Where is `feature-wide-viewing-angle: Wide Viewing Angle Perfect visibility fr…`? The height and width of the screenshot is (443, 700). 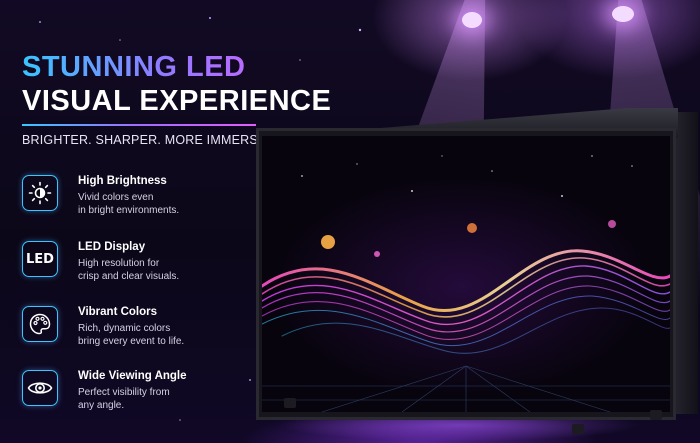
feature-wide-viewing-angle: Wide Viewing Angle Perfect visibility fr… is located at coordinates (132, 395).